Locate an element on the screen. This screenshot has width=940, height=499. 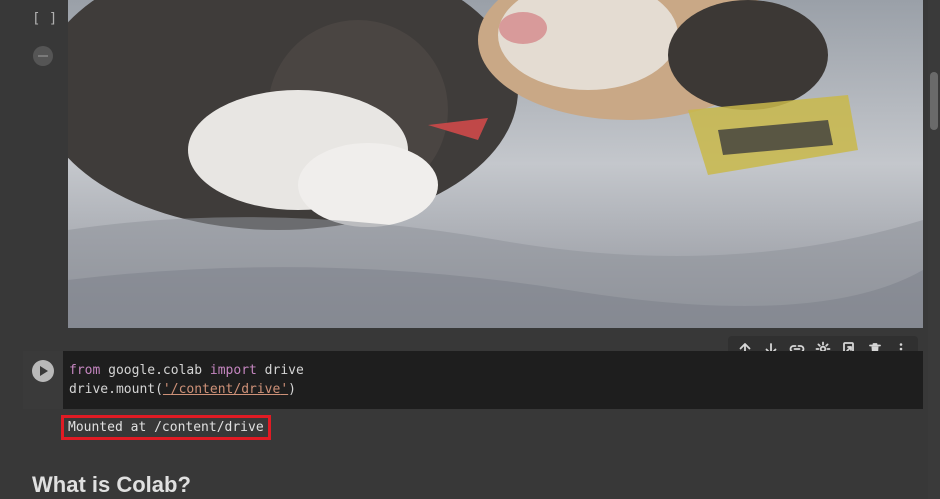
mount-call: drive.mount( is located at coordinates (116, 389).